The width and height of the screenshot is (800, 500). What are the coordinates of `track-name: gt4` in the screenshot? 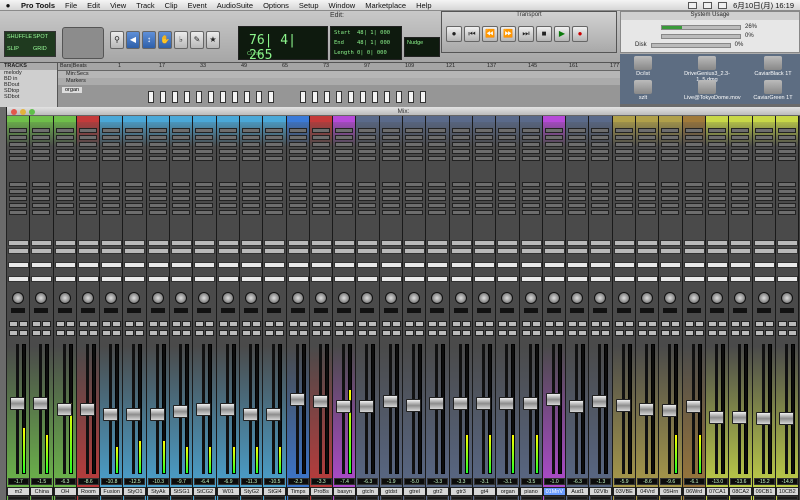 It's located at (484, 491).